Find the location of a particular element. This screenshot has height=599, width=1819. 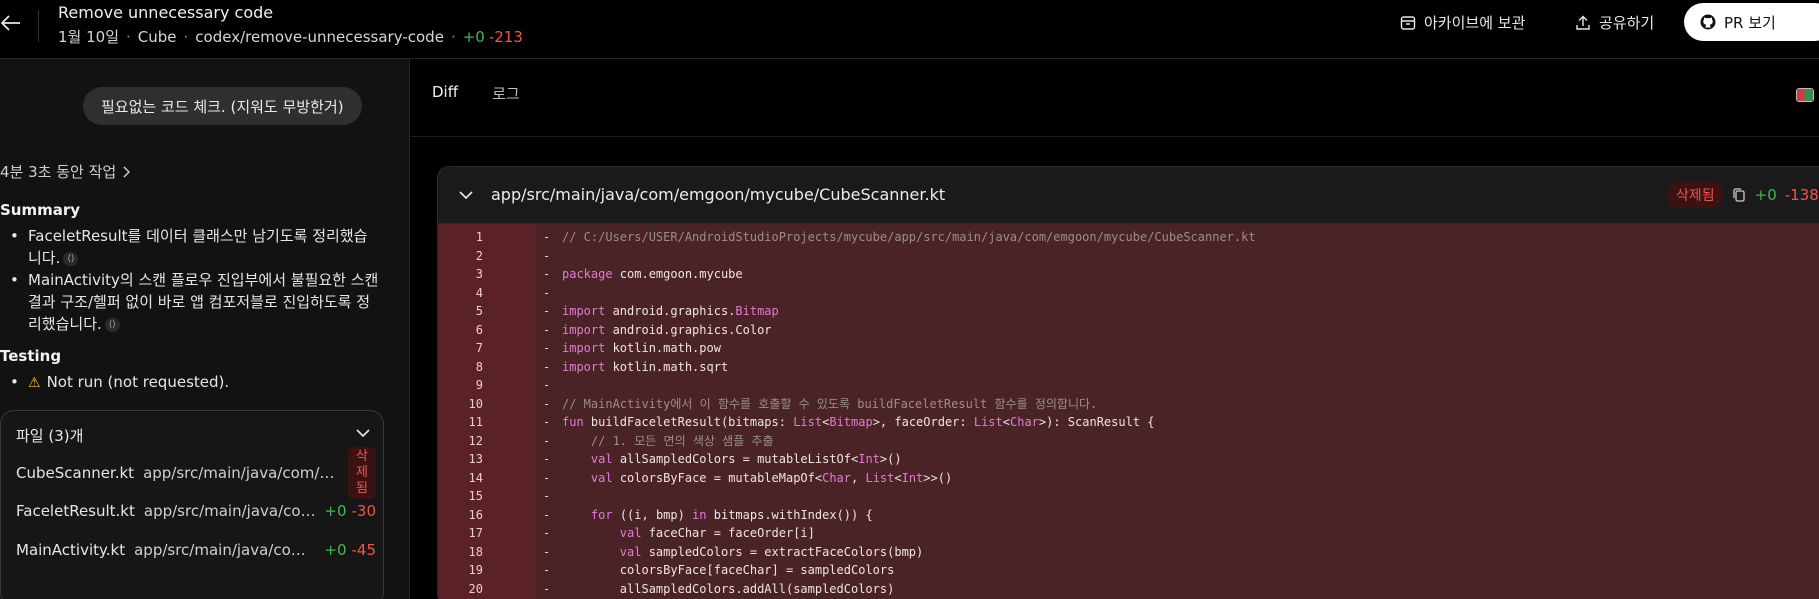

file-additions: +0 is located at coordinates (1765, 195).